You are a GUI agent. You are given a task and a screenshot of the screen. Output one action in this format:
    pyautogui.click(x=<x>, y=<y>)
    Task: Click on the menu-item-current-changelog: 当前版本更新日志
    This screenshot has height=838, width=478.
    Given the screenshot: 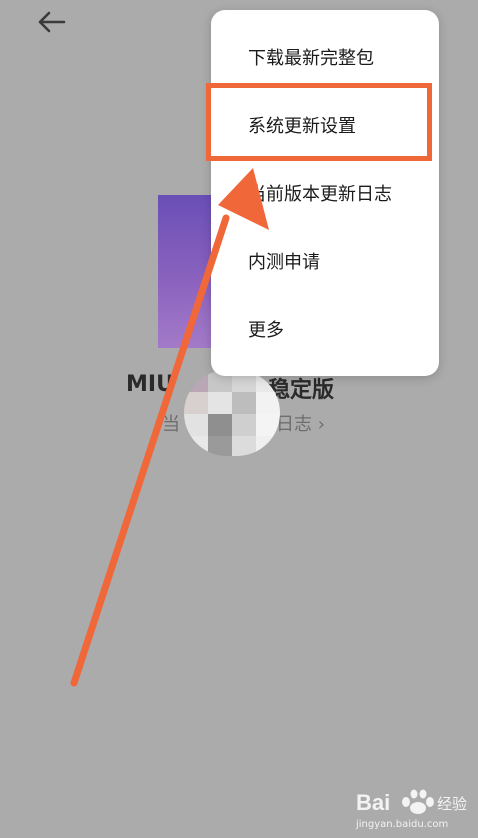 What is the action you would take?
    pyautogui.click(x=325, y=193)
    